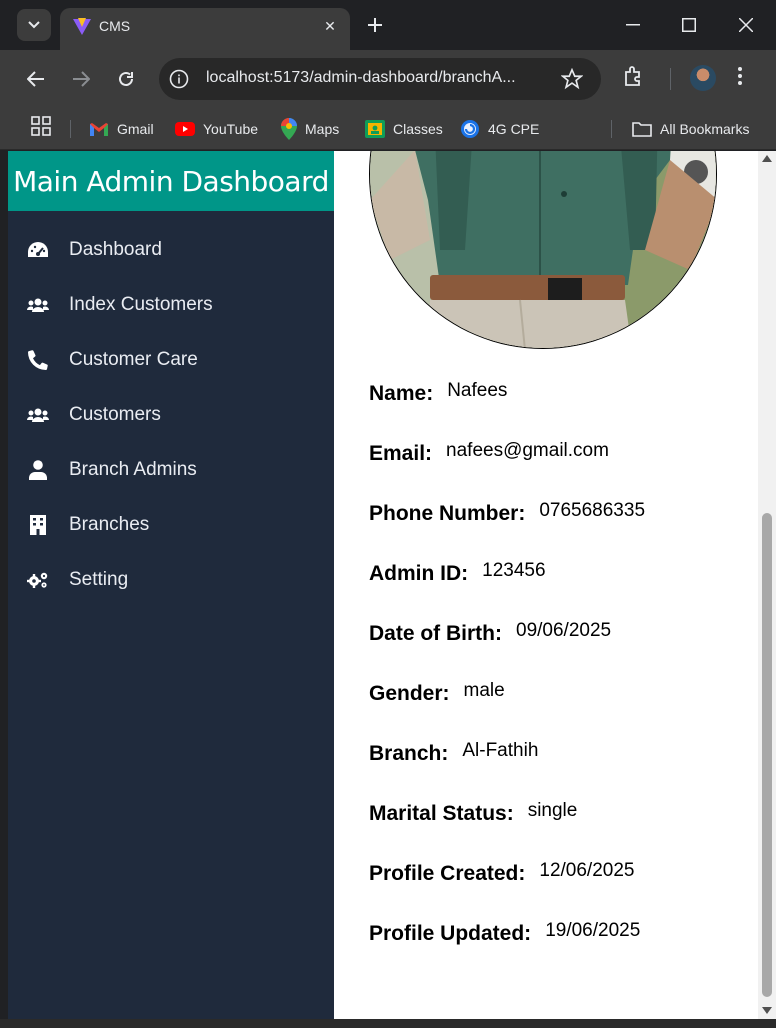  Describe the element at coordinates (171, 181) in the screenshot. I see `sidebar-brand: Main Admin Dashboard` at that location.